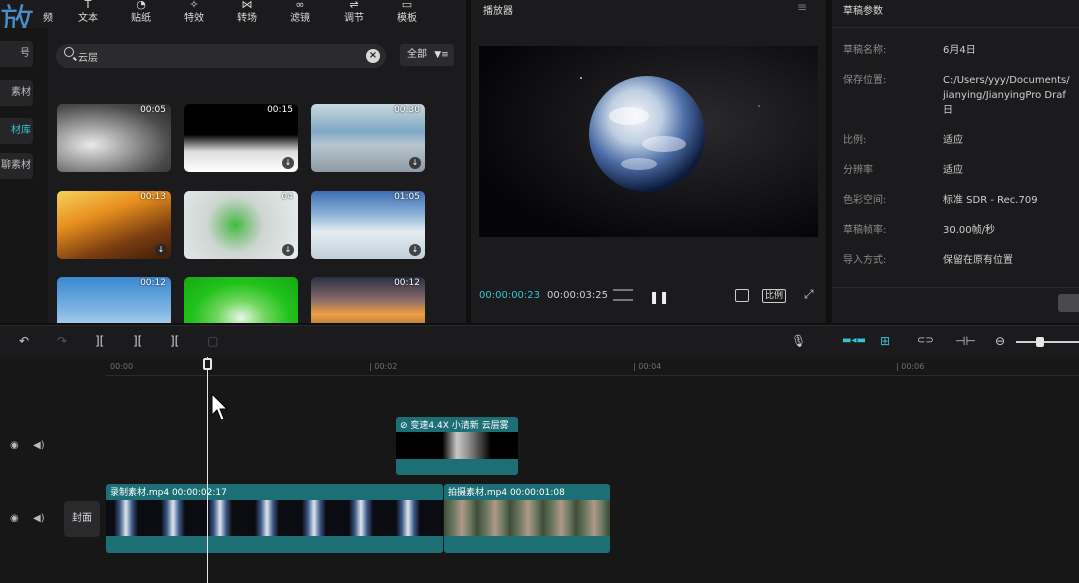 This screenshot has width=1079, height=583. What do you see at coordinates (88, 14) in the screenshot?
I see `tab-text: T 文本` at bounding box center [88, 14].